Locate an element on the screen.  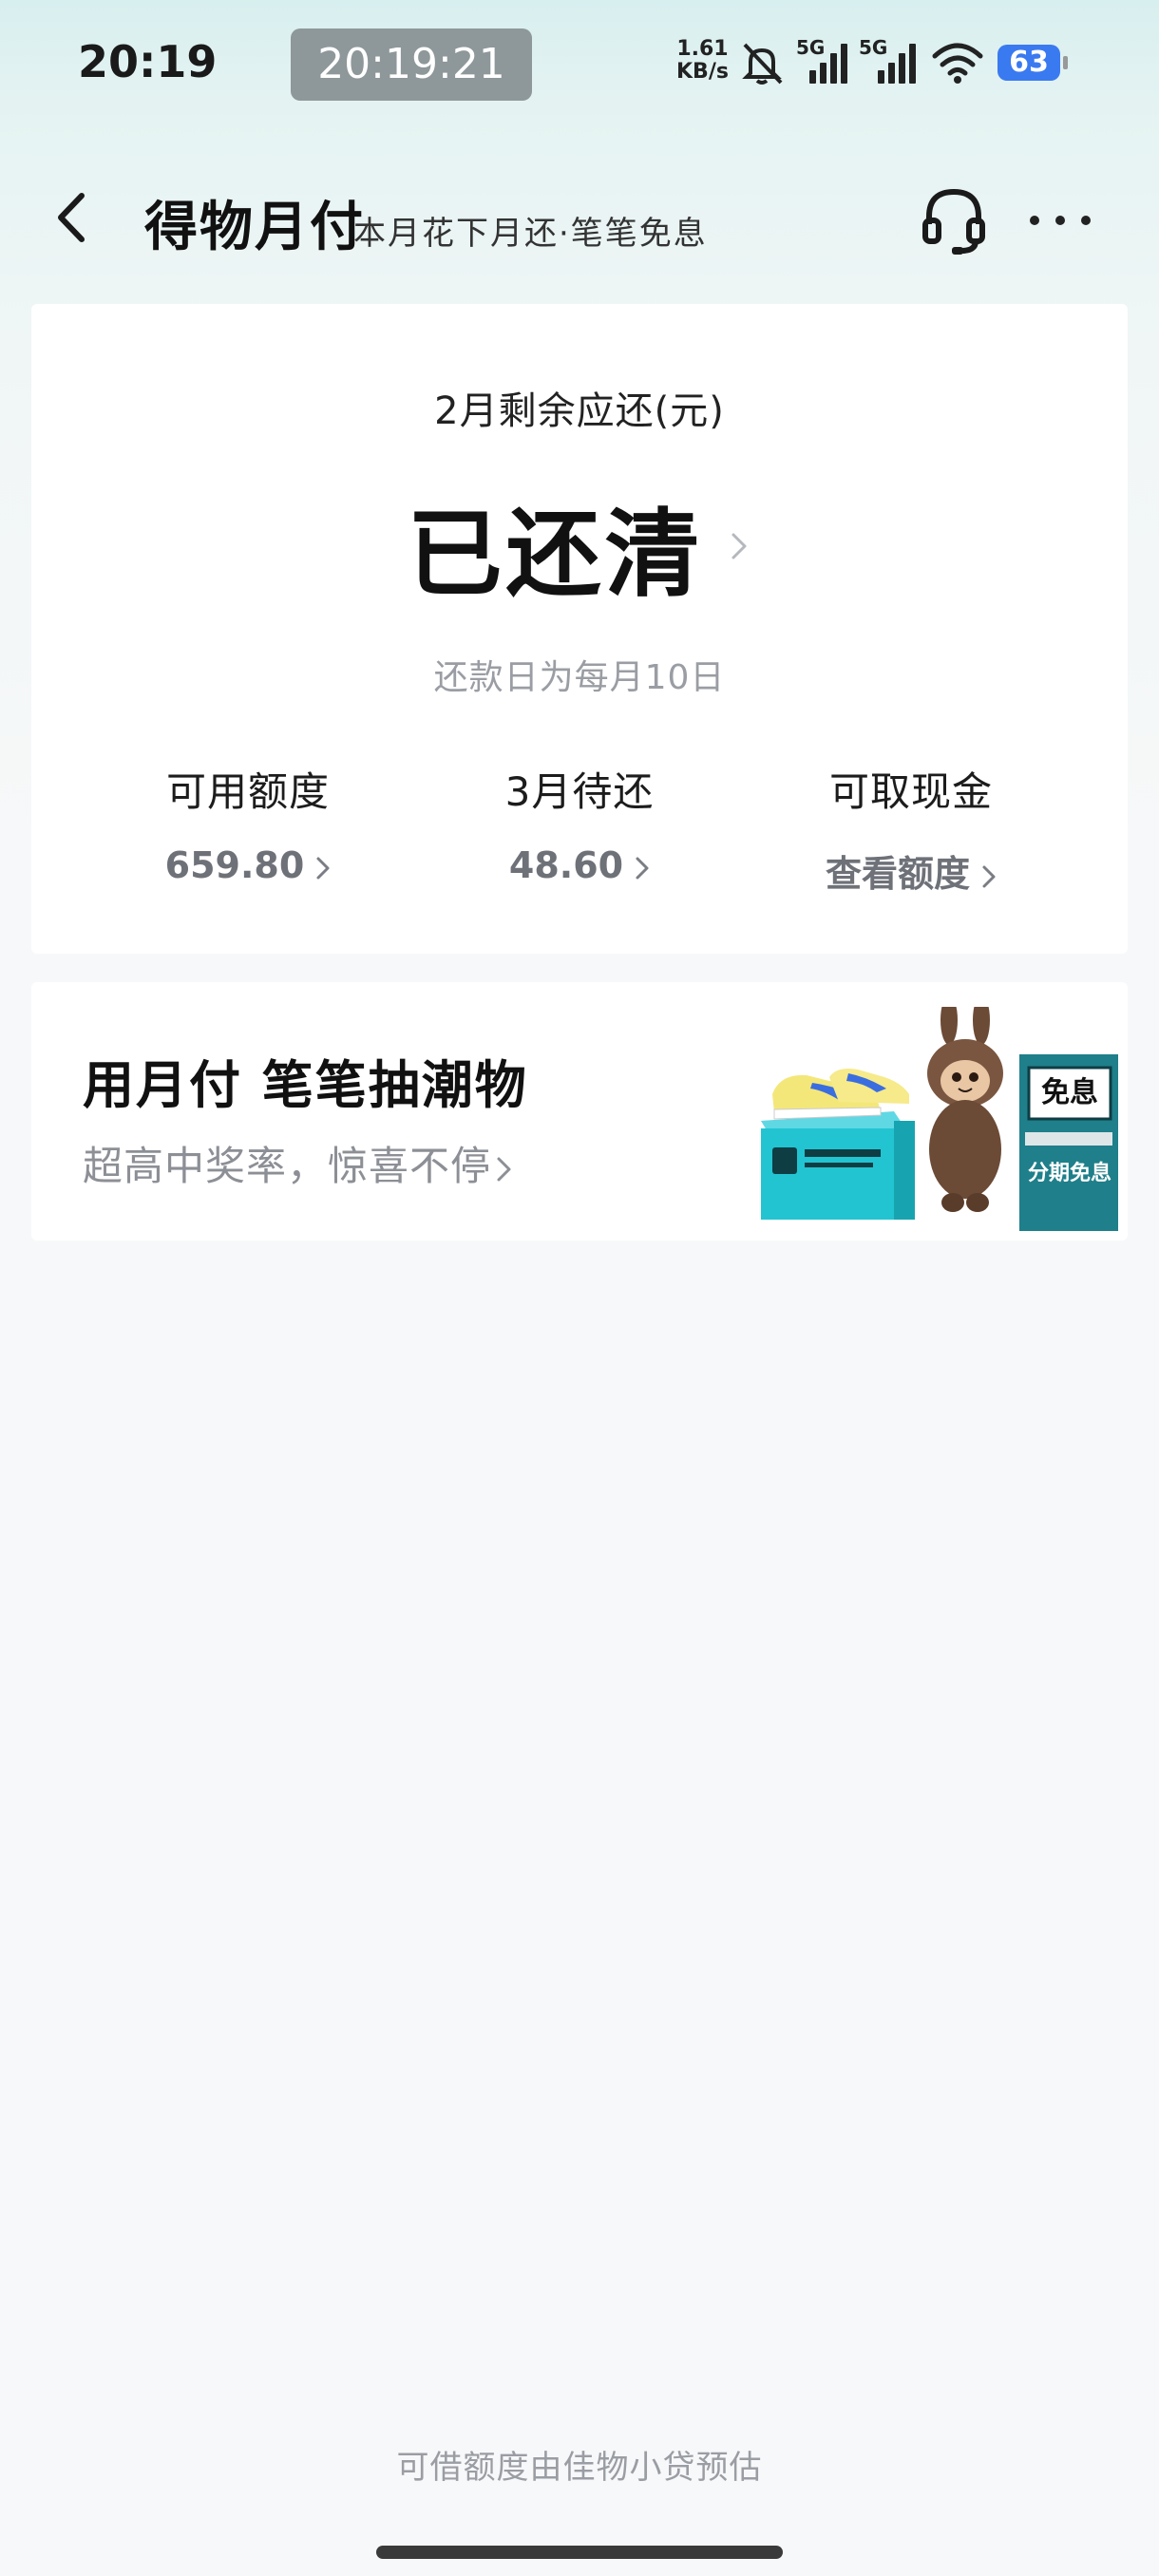
battery-icon: 63 is located at coordinates (1033, 63).